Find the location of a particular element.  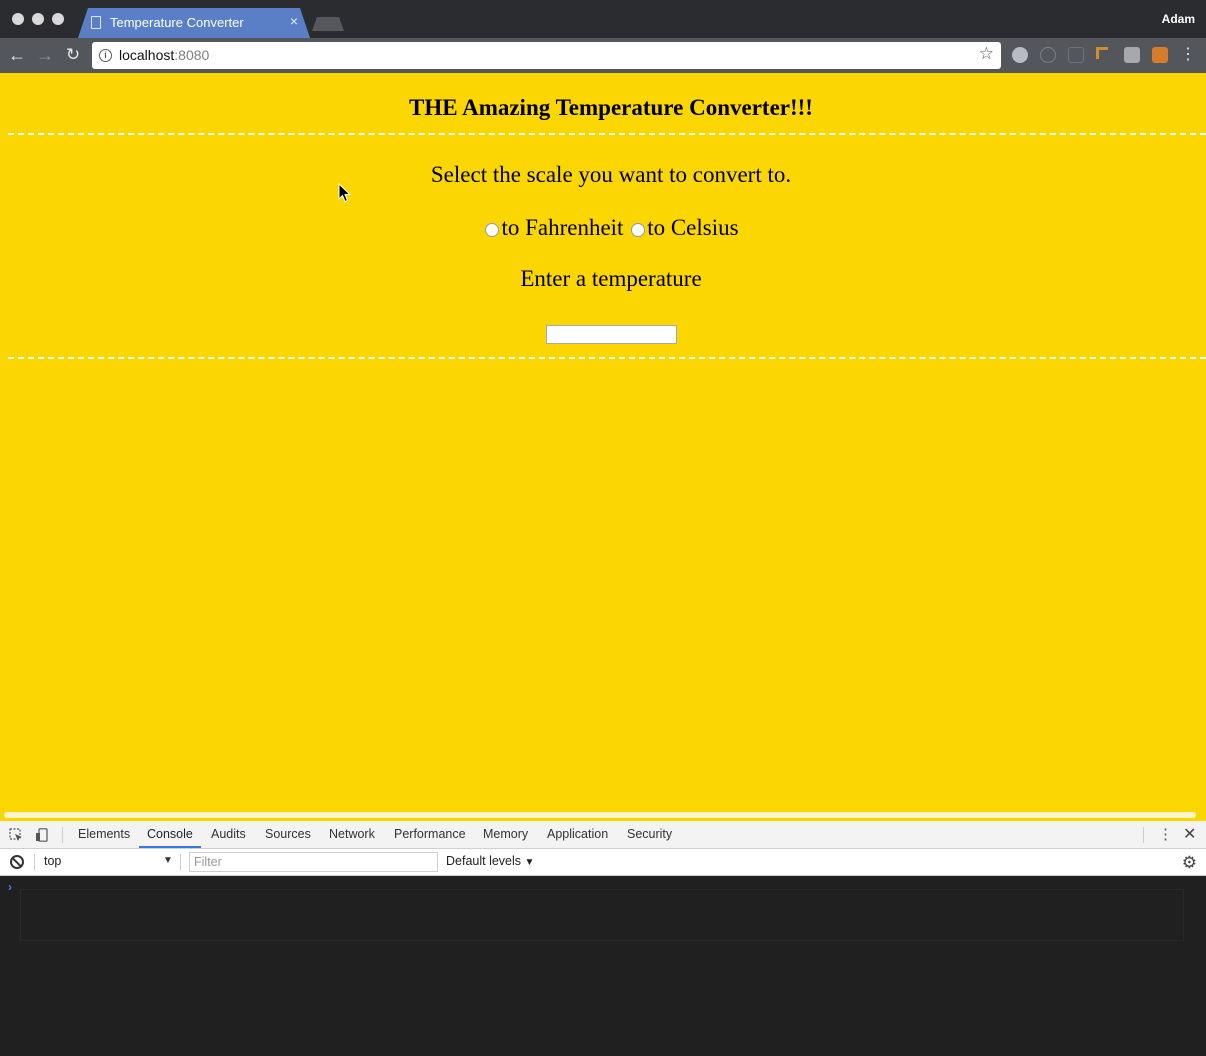

notification-extension-icon is located at coordinates (1160, 55).